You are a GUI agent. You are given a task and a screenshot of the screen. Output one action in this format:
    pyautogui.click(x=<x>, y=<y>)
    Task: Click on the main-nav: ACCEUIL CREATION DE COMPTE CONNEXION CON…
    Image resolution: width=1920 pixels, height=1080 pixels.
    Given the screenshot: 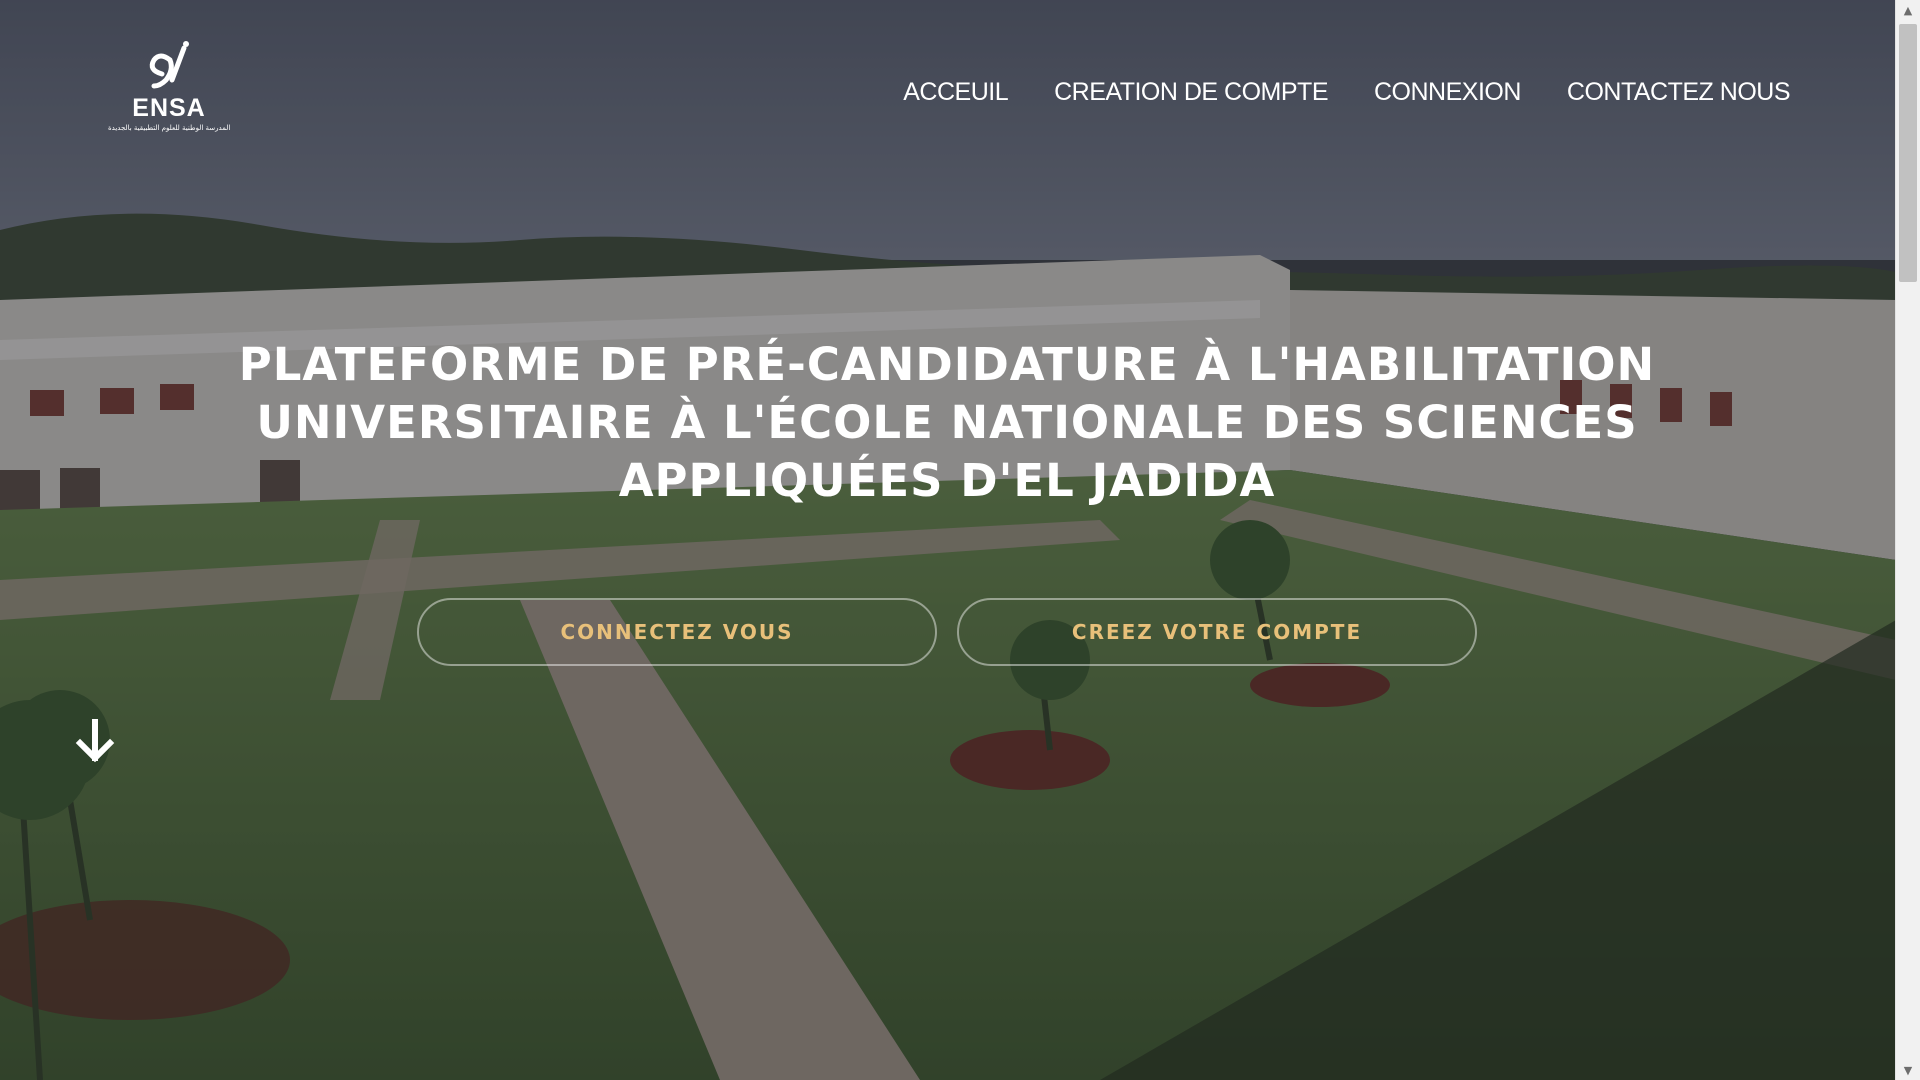 What is the action you would take?
    pyautogui.click(x=1346, y=92)
    